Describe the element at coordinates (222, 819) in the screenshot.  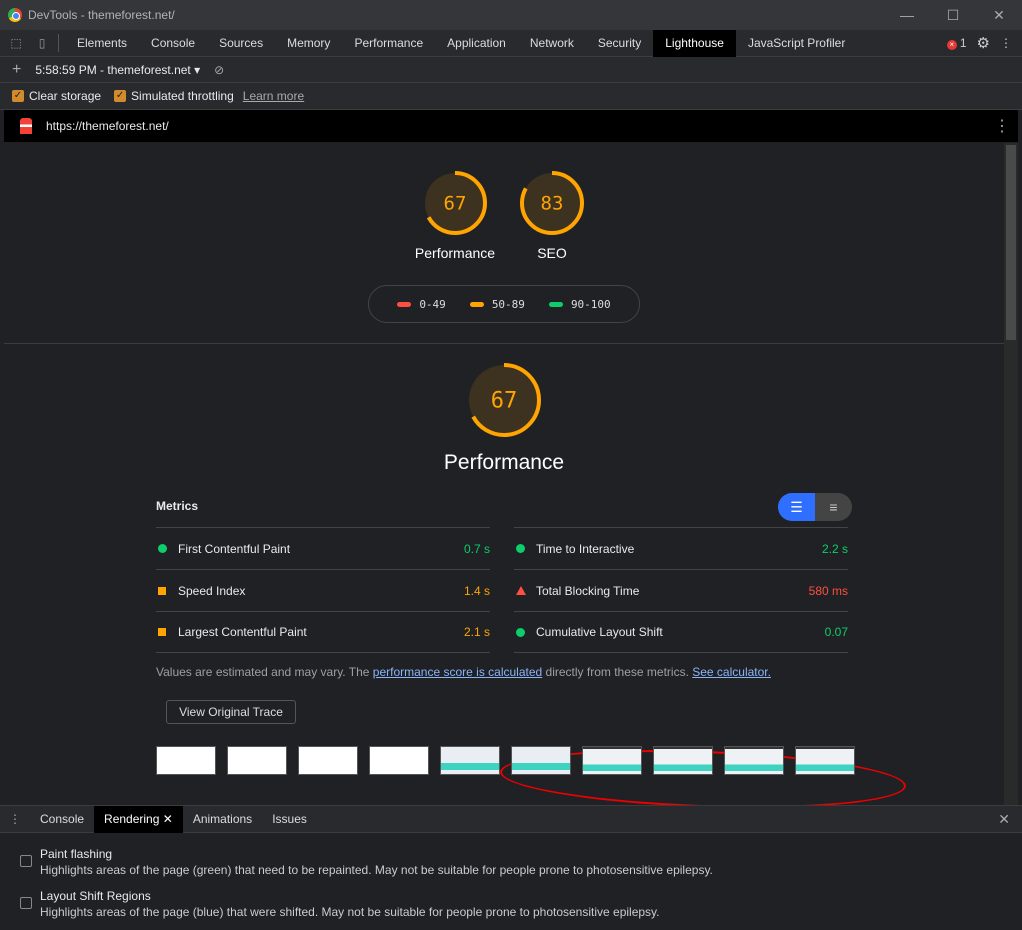
I see `drawer-tab-animations: Animations` at that location.